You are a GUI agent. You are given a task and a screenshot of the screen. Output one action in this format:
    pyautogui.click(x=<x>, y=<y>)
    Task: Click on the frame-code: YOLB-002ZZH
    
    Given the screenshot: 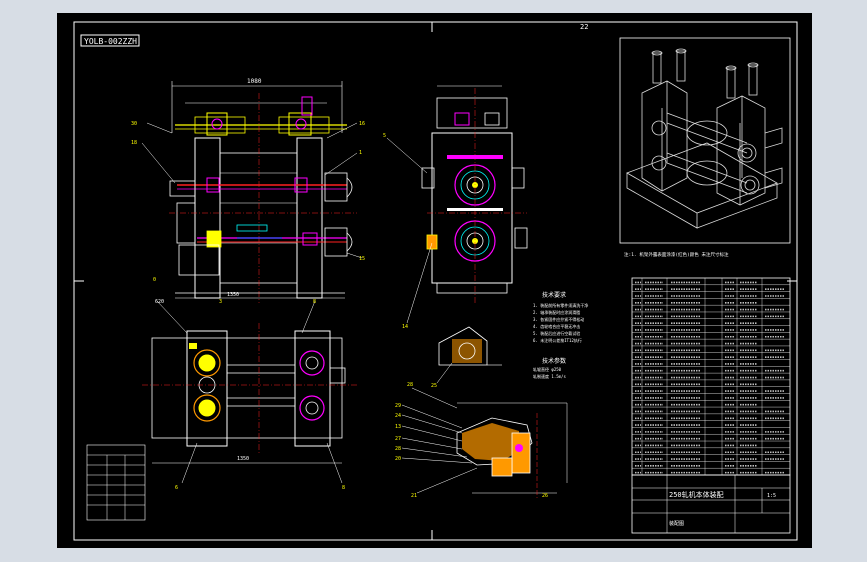 What is the action you would take?
    pyautogui.click(x=110, y=41)
    